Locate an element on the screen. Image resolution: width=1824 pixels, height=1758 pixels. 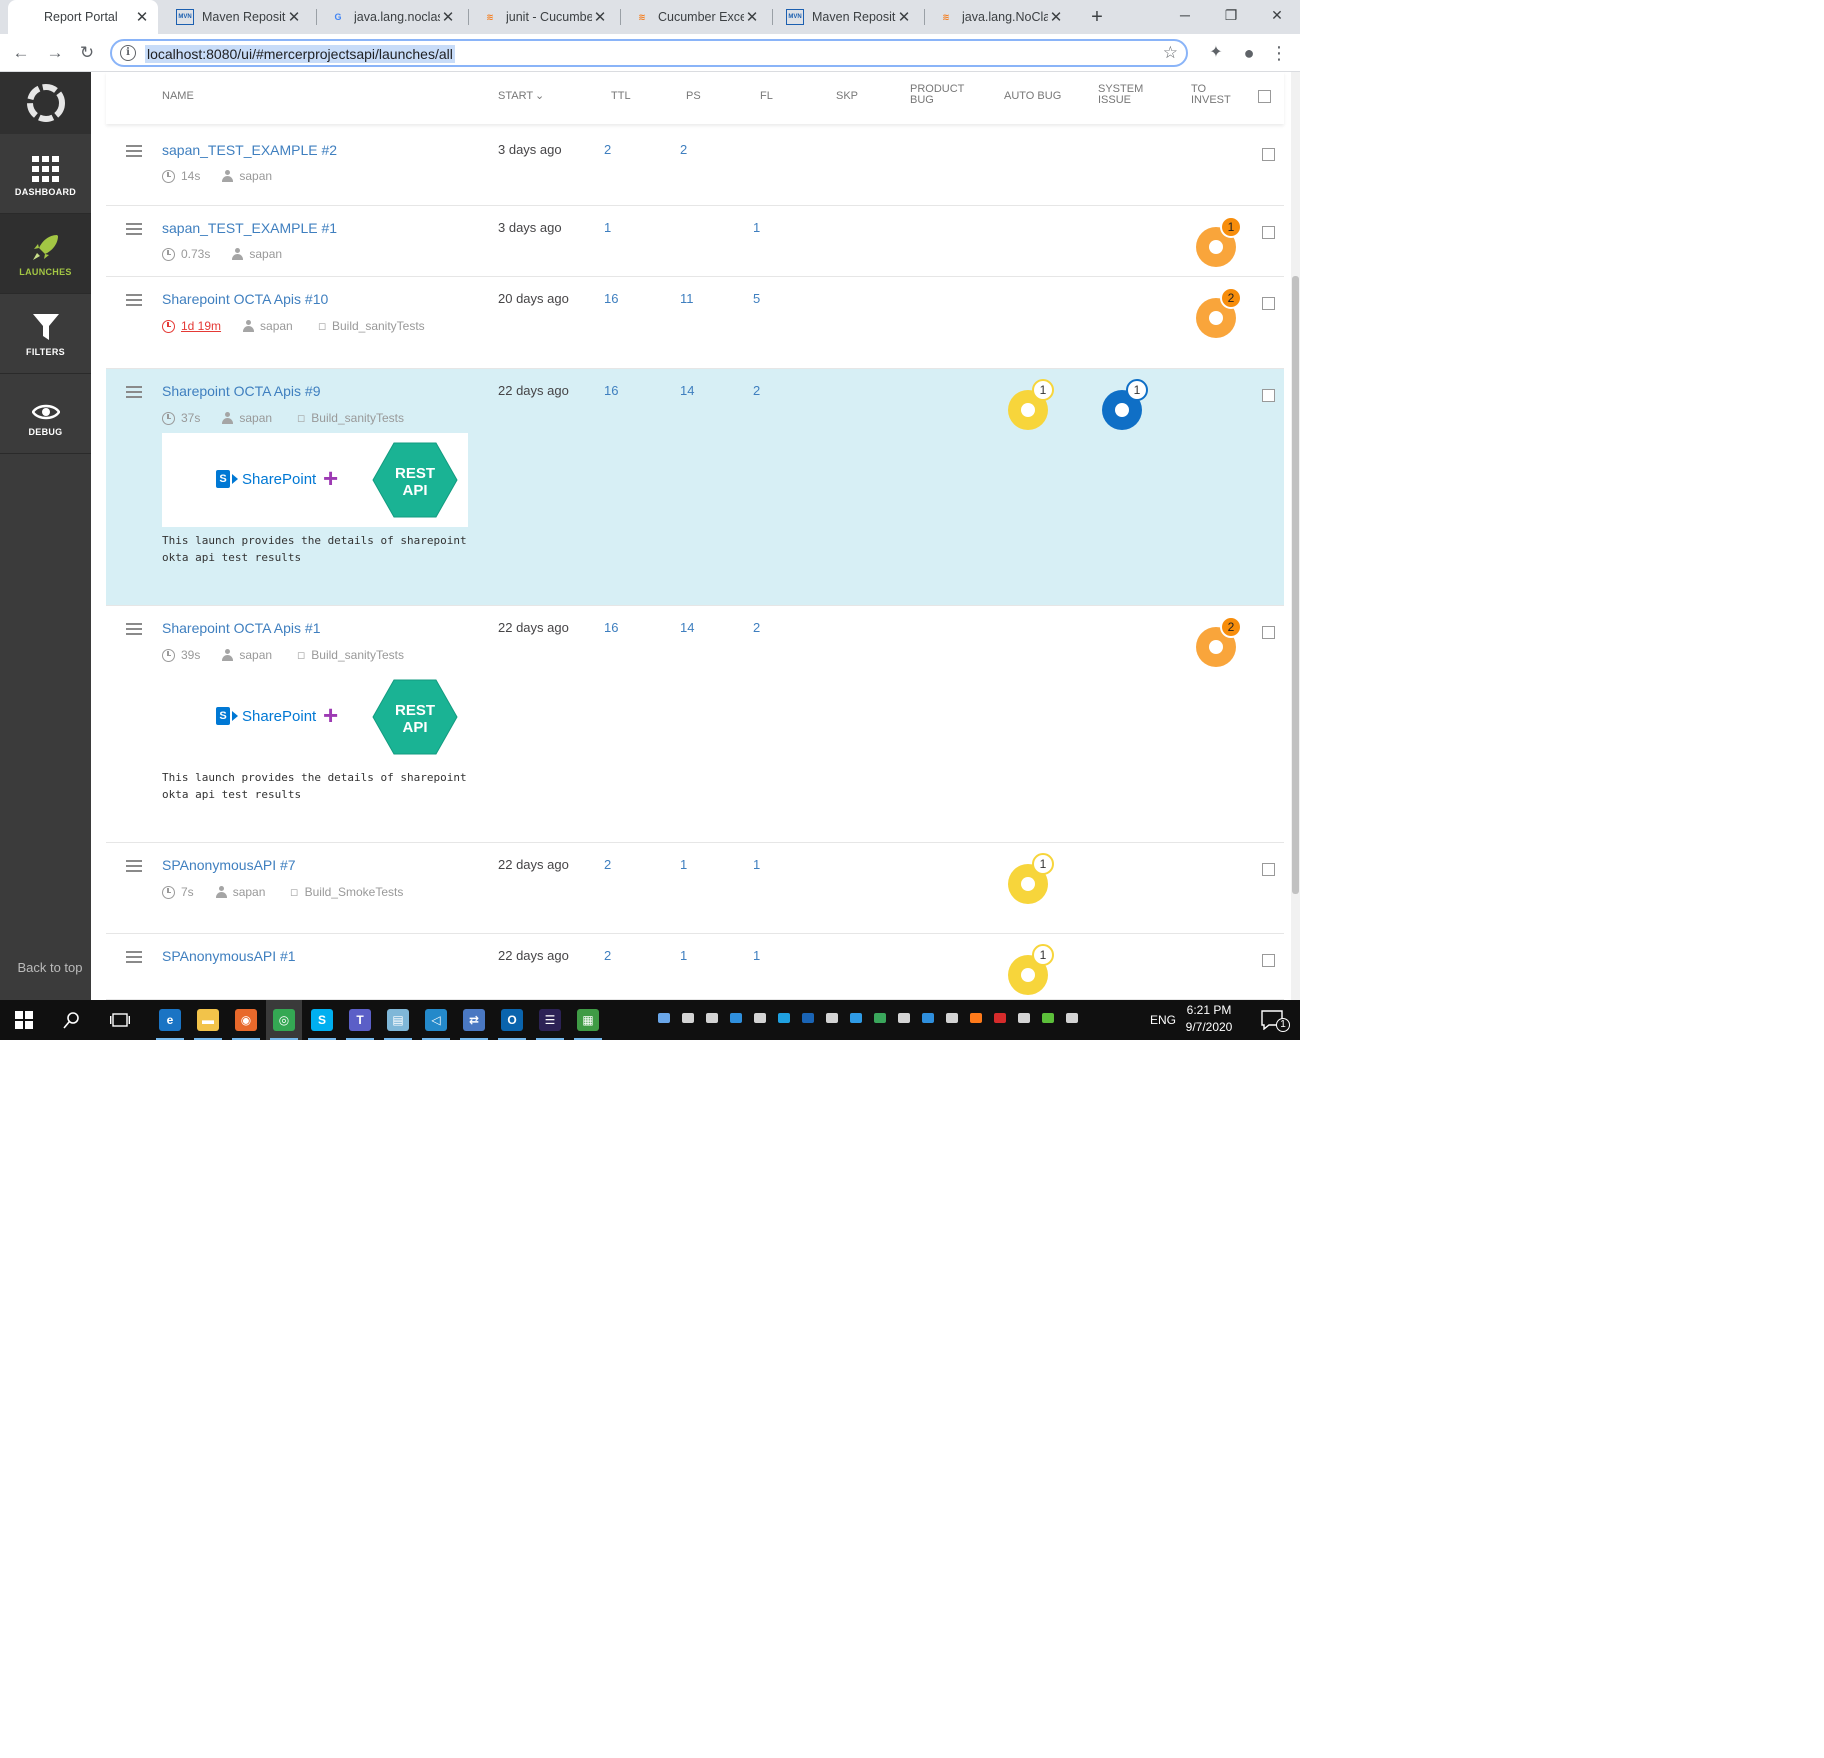
search-icon is located at coordinates (72, 1020).